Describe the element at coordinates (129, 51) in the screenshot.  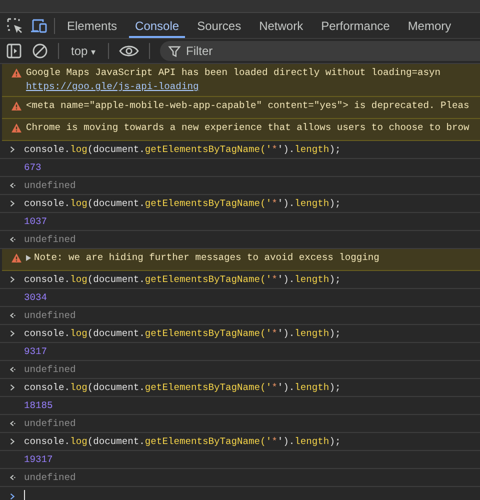
I see `eye-icon` at that location.